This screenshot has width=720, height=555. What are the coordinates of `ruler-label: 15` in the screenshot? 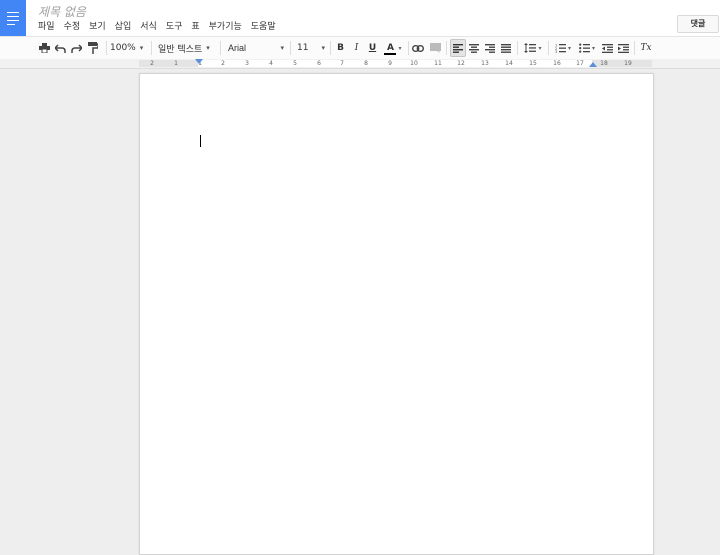 It's located at (533, 63).